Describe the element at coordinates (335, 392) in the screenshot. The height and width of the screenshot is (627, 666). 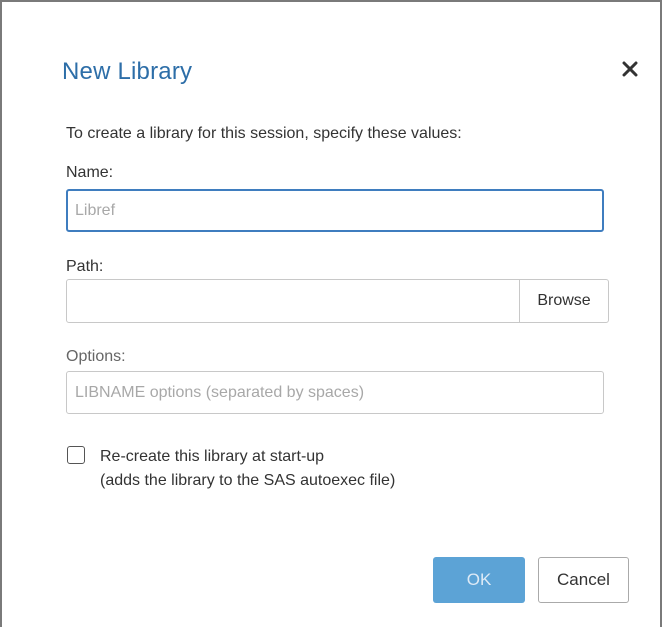
I see `options-input` at that location.